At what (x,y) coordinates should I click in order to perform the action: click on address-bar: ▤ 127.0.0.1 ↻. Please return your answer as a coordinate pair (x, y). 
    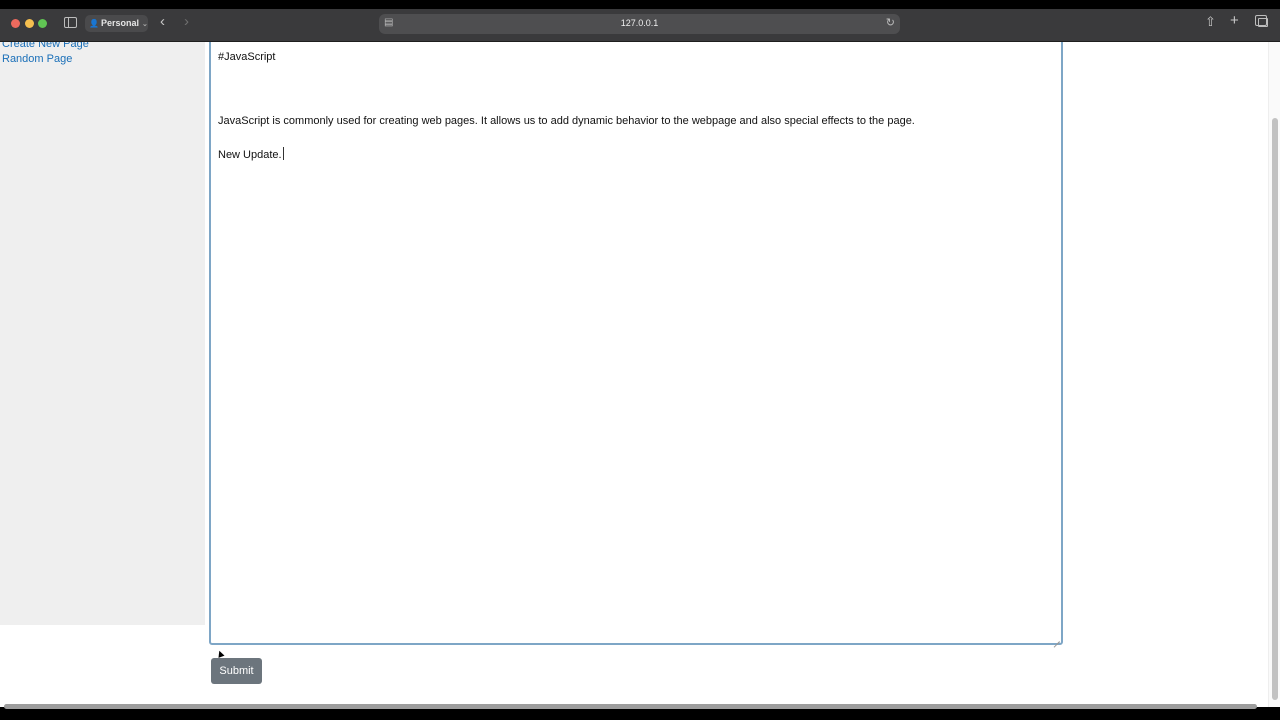
    Looking at the image, I should click on (639, 24).